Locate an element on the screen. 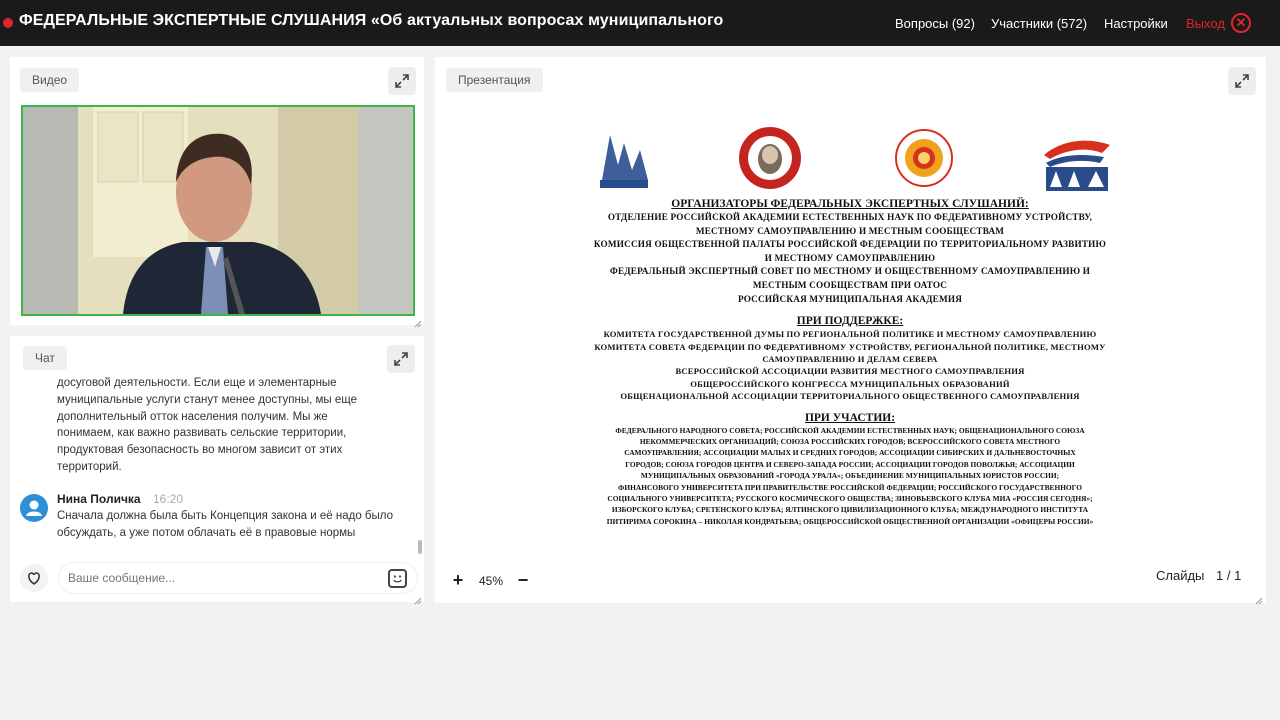 The width and height of the screenshot is (1280, 720). chat-resize-handle is located at coordinates (418, 598).